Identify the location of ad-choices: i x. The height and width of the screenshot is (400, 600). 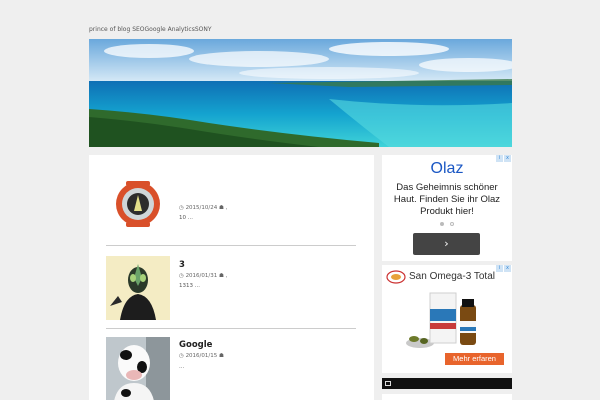
(504, 268).